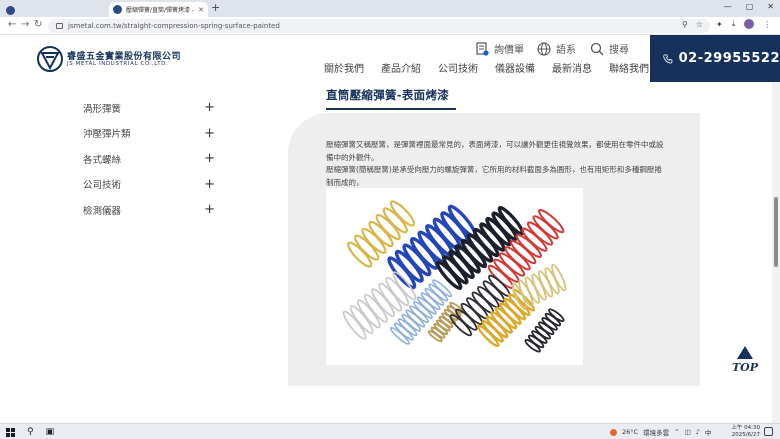 The width and height of the screenshot is (780, 439). What do you see at coordinates (613, 432) in the screenshot?
I see `weather-icon` at bounding box center [613, 432].